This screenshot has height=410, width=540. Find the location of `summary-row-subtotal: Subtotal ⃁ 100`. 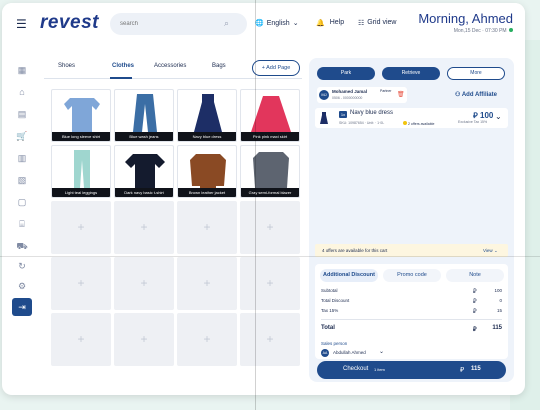

summary-row-subtotal: Subtotal ⃁ 100 is located at coordinates (411, 291).